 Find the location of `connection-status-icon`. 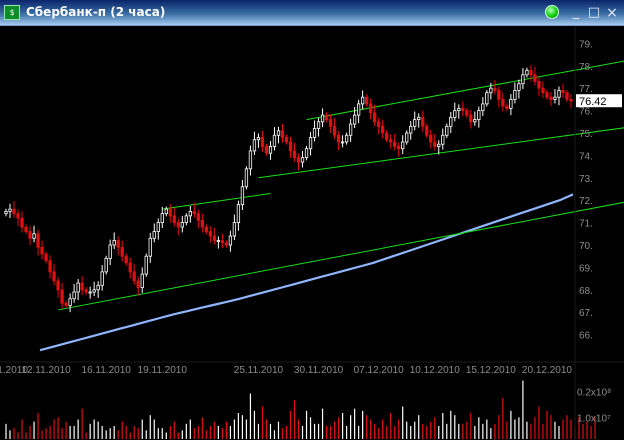

connection-status-icon is located at coordinates (552, 12).